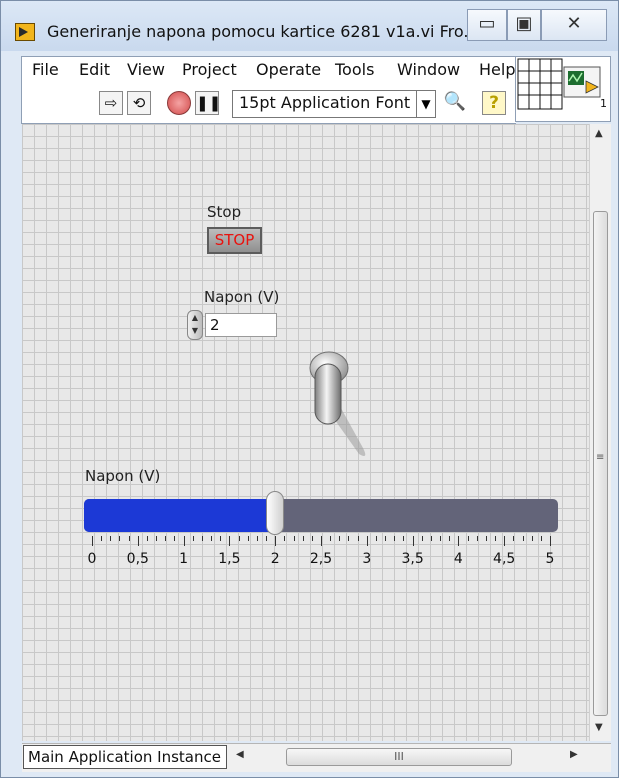 This screenshot has width=619, height=778. What do you see at coordinates (195, 325) in the screenshot?
I see `increment-decrement-icon: ▲ ▼` at bounding box center [195, 325].